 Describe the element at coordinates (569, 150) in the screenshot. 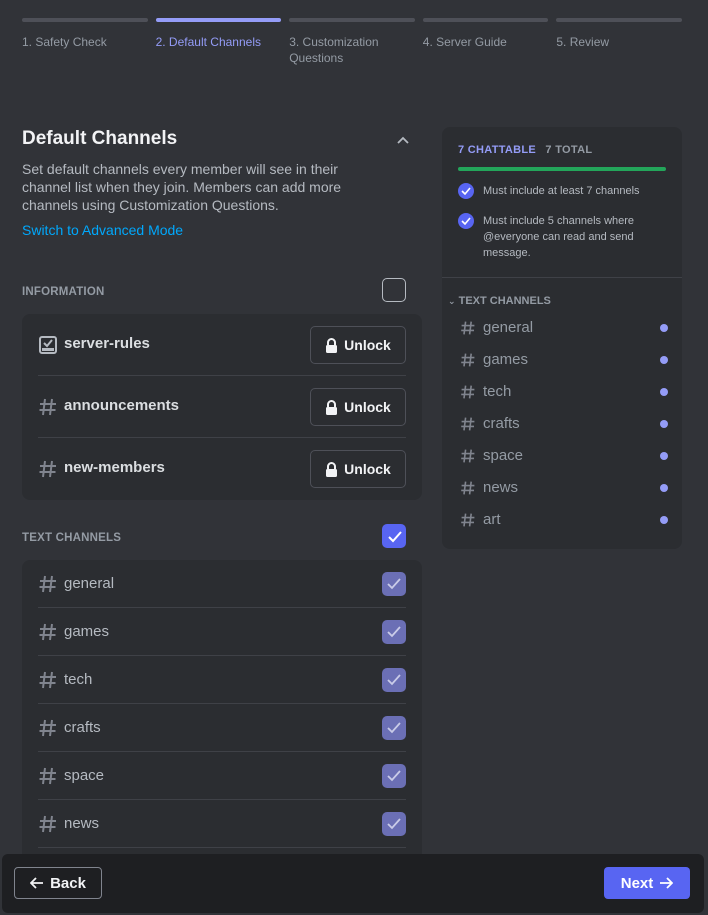

I see `total-count: 7 TOTAL` at that location.